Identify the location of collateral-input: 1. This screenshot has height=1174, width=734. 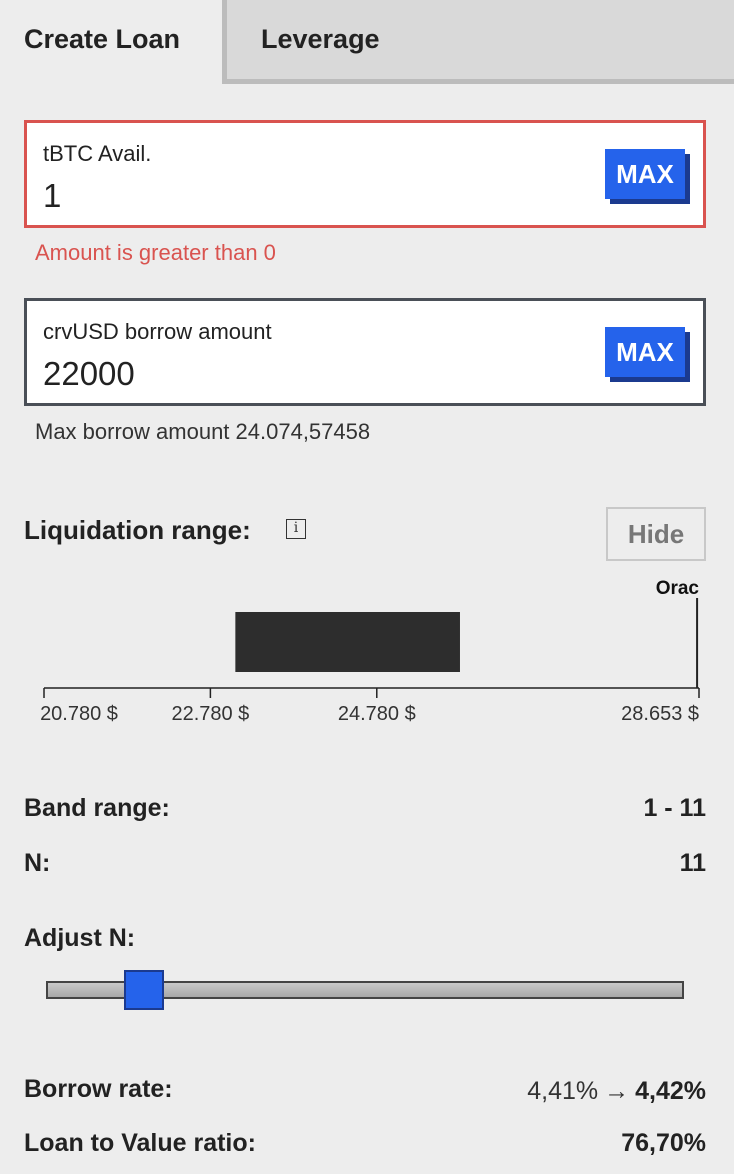
(52, 196).